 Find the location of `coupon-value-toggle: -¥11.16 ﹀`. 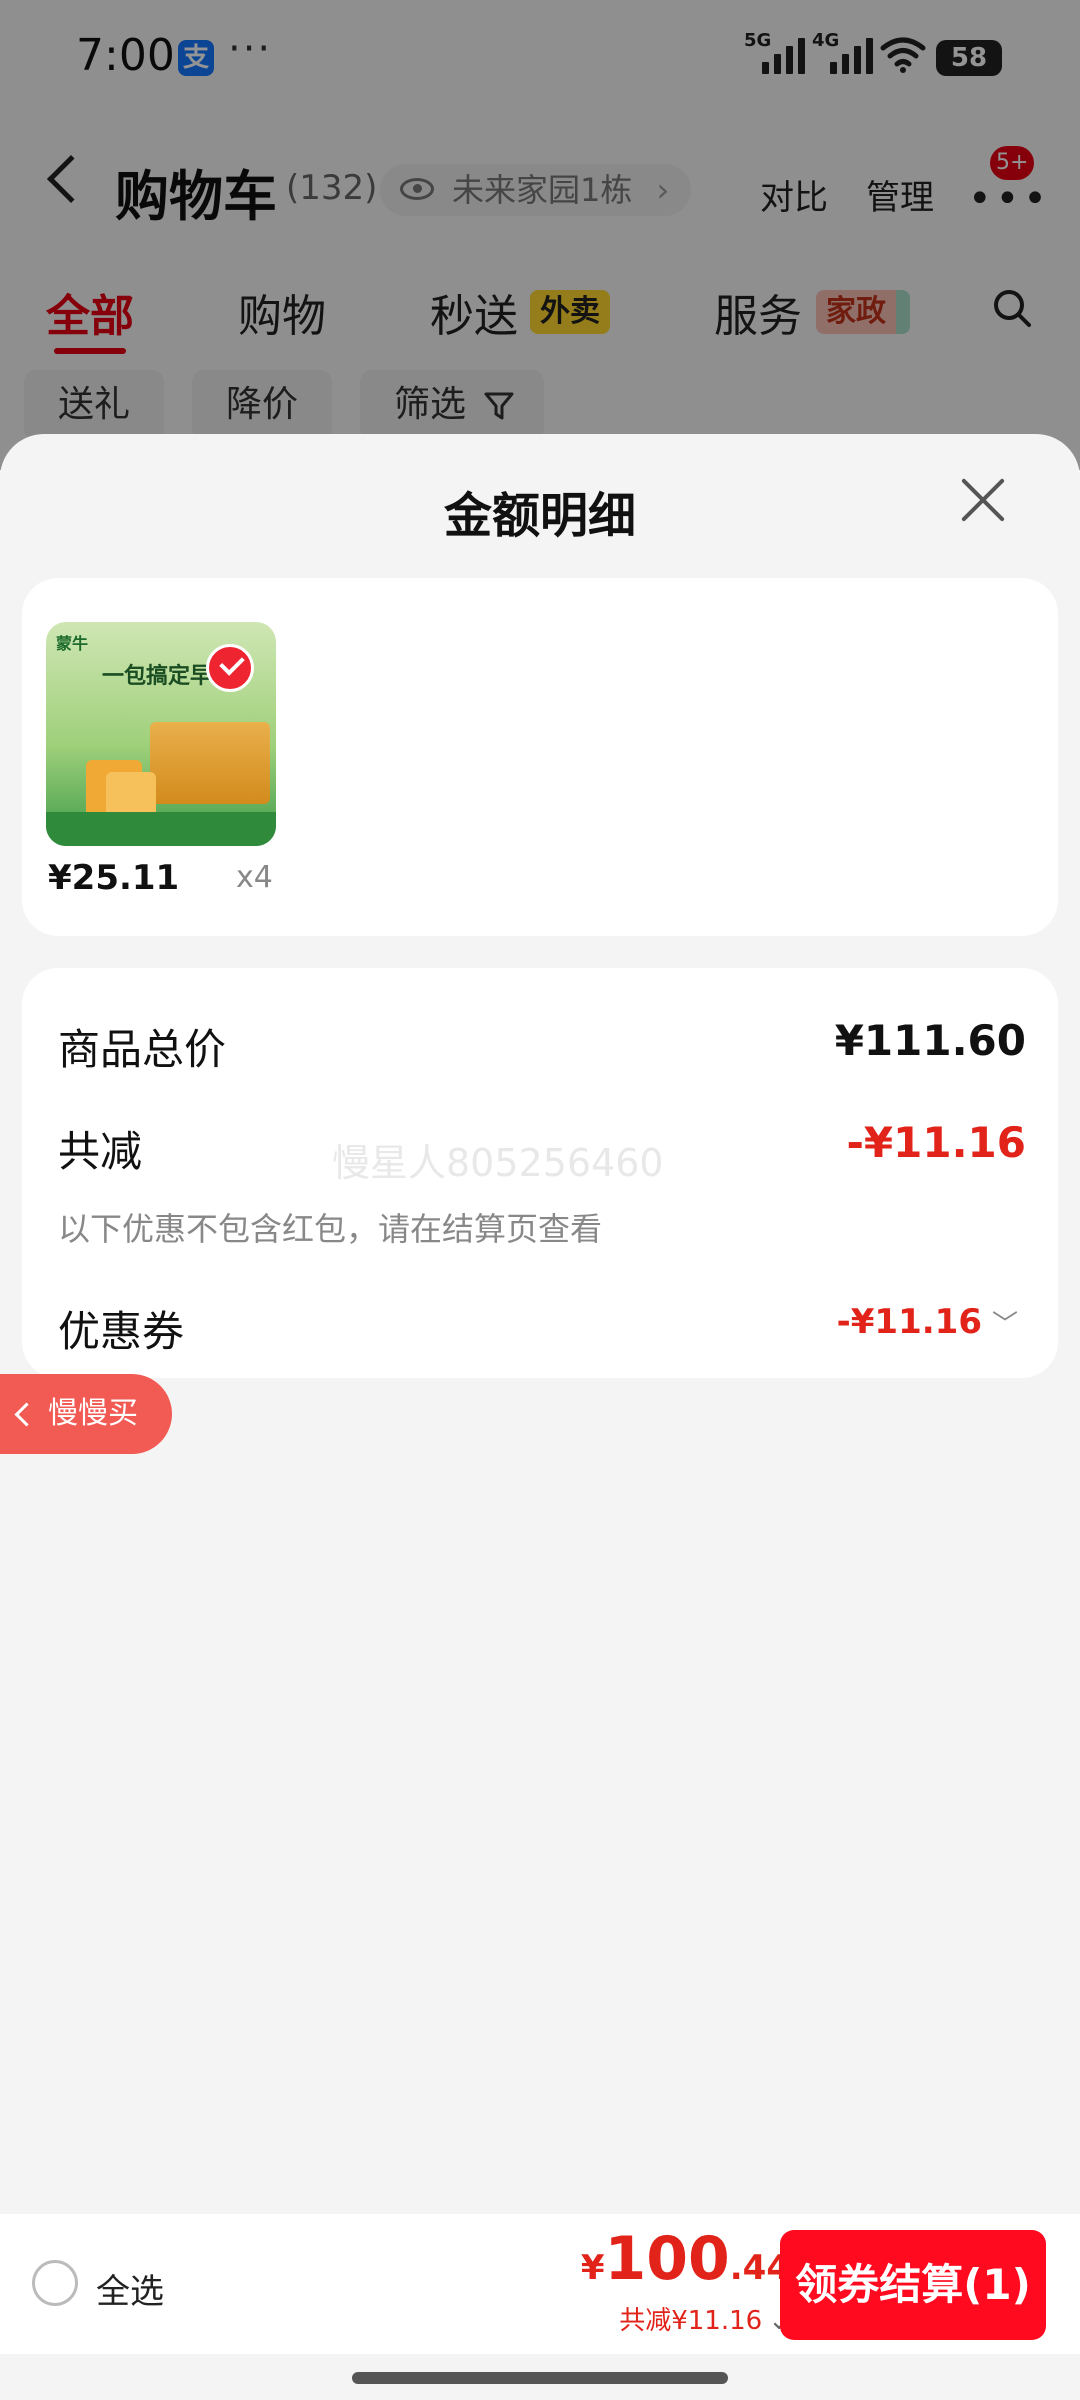

coupon-value-toggle: -¥11.16 ﹀ is located at coordinates (927, 1322).